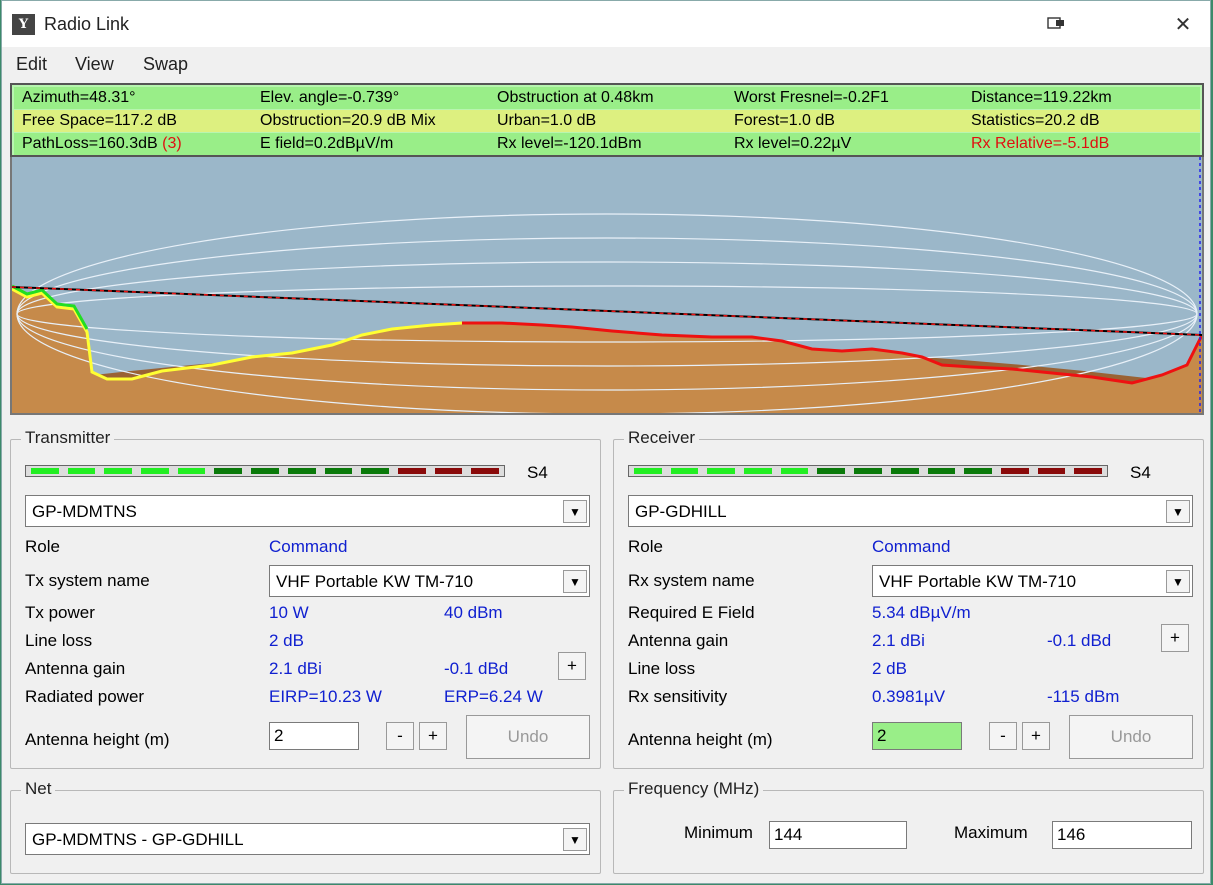  What do you see at coordinates (694, 789) in the screenshot?
I see `frequency-label: Frequency (MHz)` at bounding box center [694, 789].